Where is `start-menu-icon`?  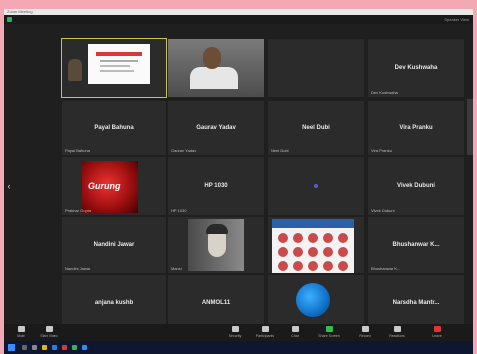
start-menu-icon is located at coordinates (11, 347).